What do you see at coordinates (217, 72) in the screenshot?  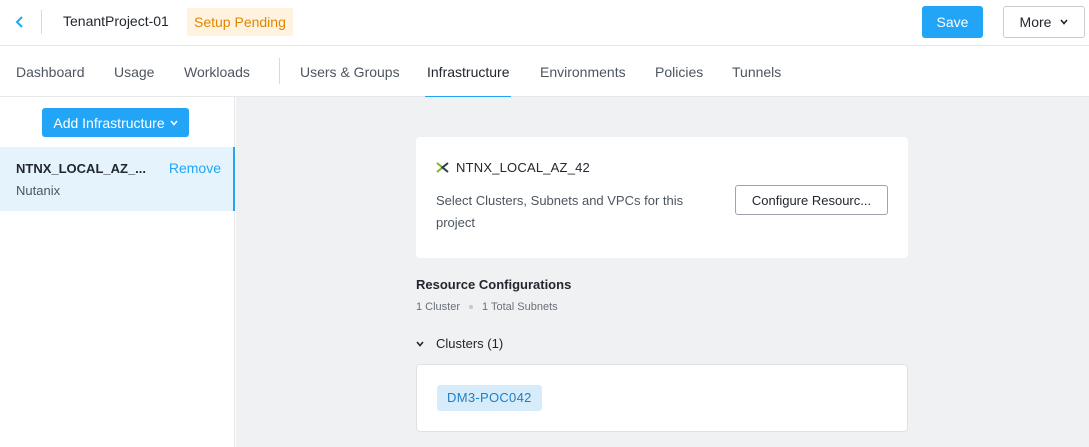 I see `tab-workloads: Workloads` at bounding box center [217, 72].